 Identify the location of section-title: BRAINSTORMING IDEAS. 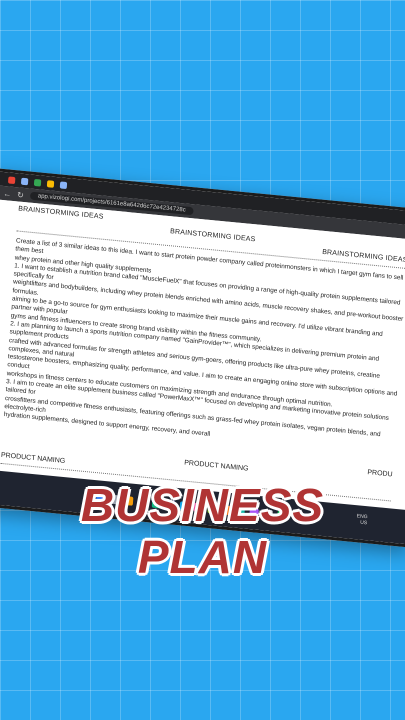
(60, 213).